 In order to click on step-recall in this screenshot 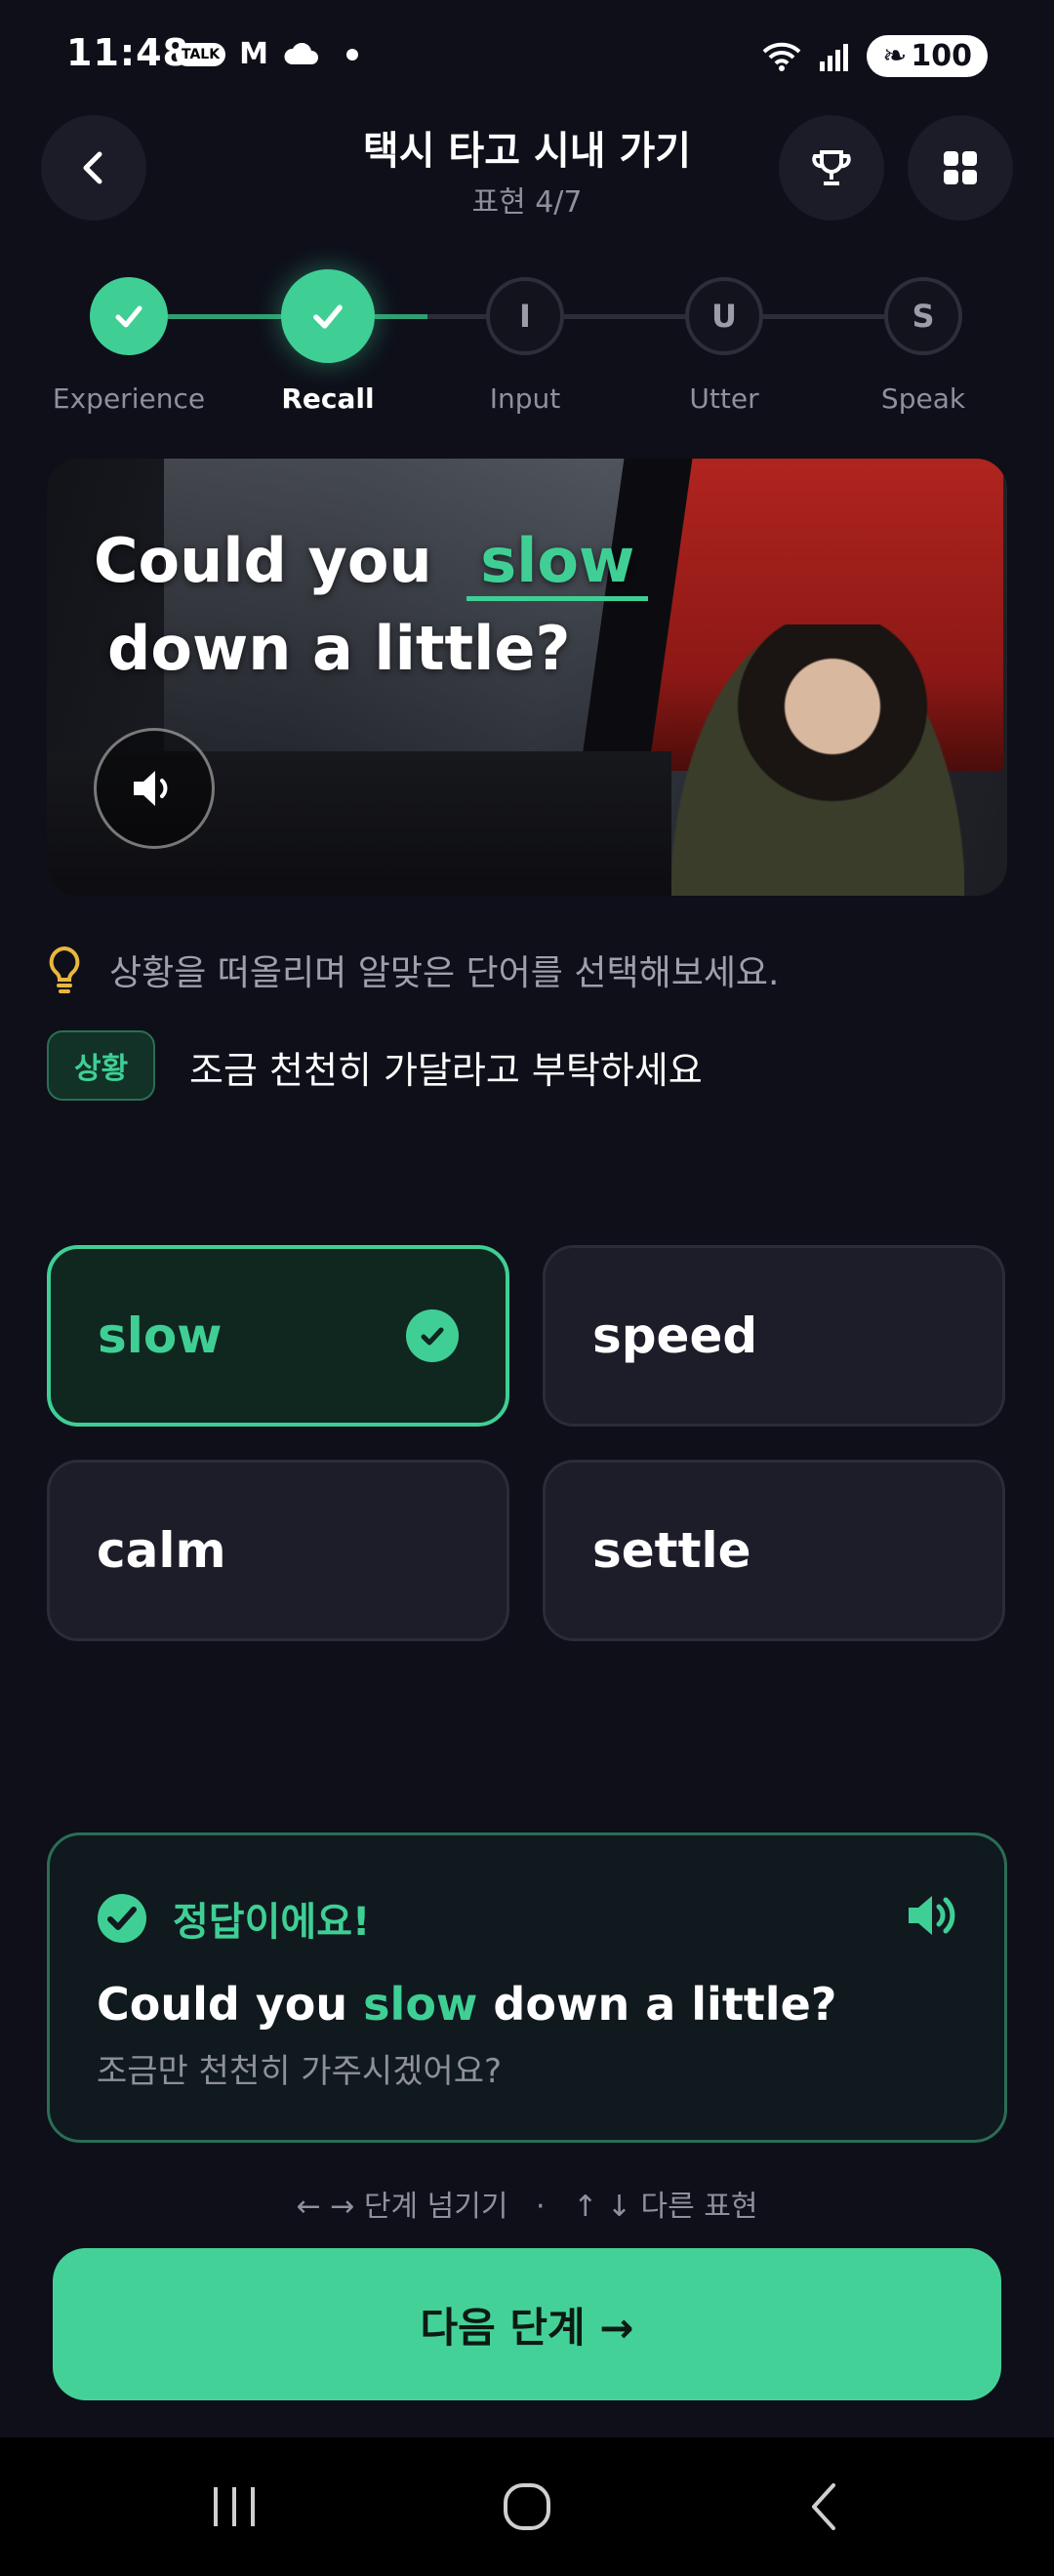, I will do `click(328, 316)`.